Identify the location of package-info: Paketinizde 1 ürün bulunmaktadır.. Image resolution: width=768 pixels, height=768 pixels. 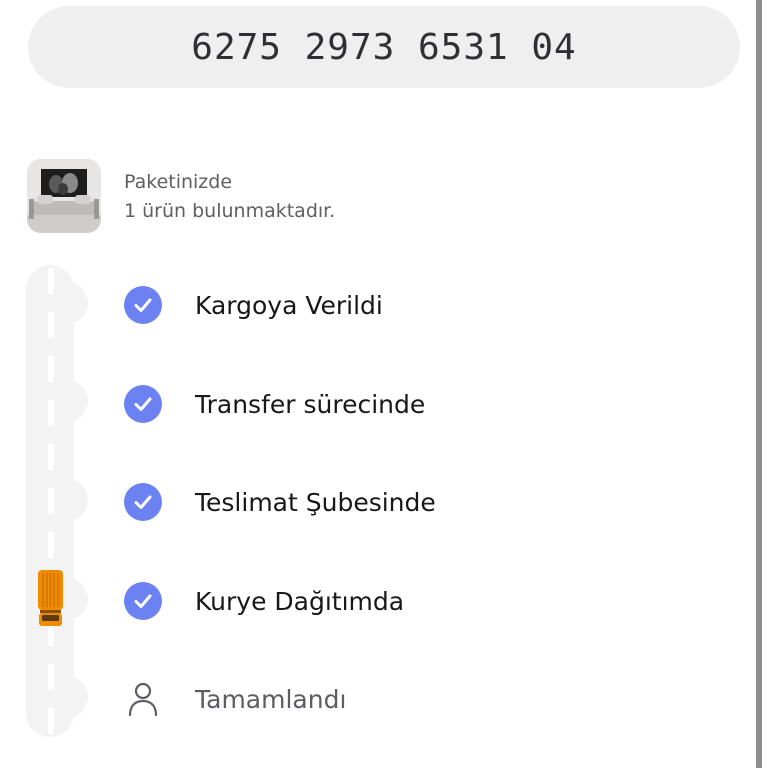
(229, 197).